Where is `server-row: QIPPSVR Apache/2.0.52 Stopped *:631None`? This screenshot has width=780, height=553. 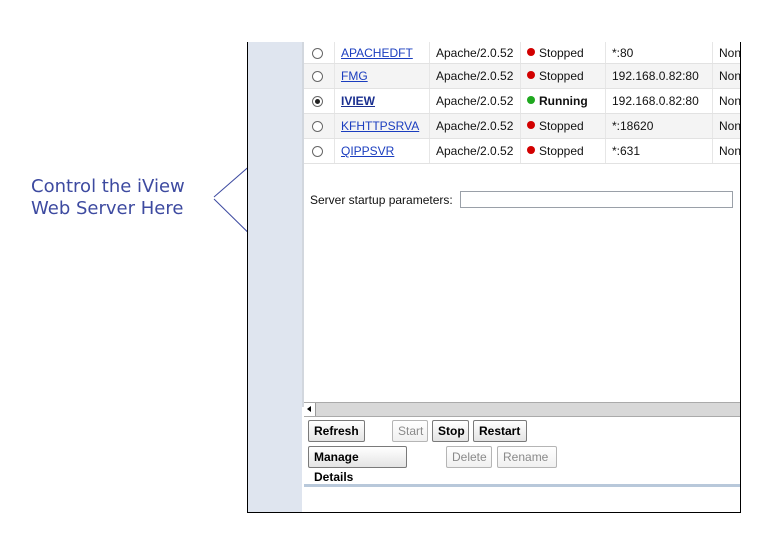 server-row: QIPPSVR Apache/2.0.52 Stopped *:631None is located at coordinates (522, 151).